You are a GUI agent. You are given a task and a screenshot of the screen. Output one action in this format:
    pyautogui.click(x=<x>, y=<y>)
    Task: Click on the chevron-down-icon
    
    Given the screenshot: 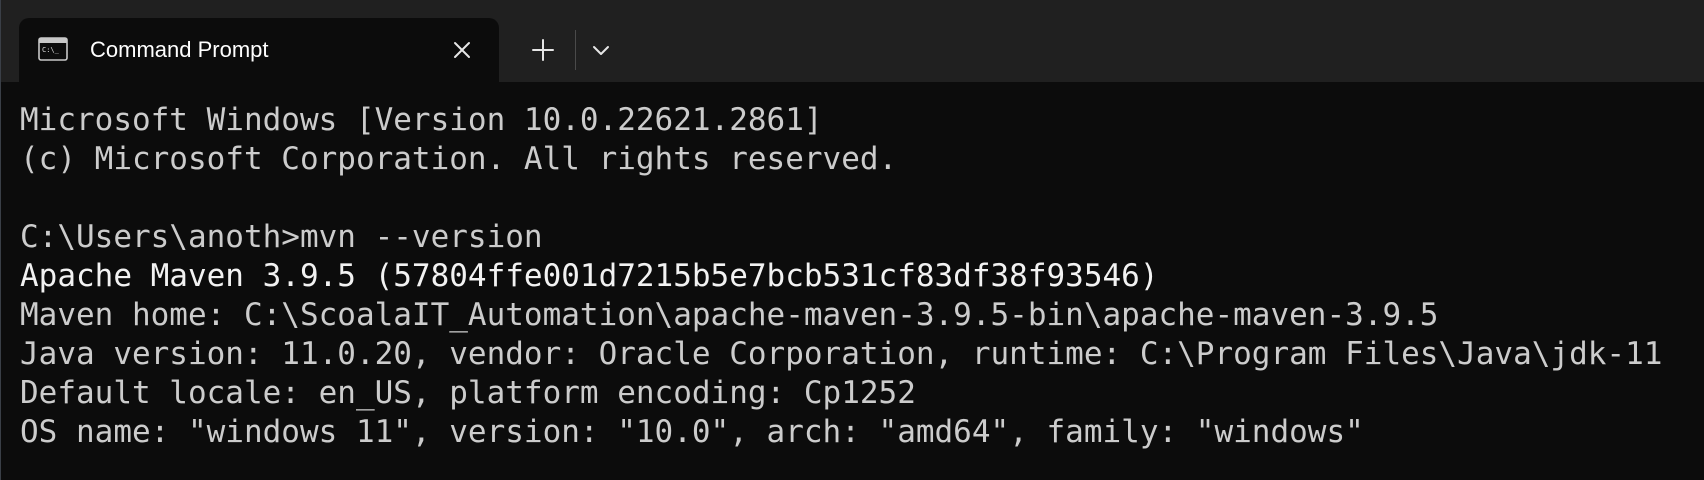 What is the action you would take?
    pyautogui.click(x=601, y=50)
    